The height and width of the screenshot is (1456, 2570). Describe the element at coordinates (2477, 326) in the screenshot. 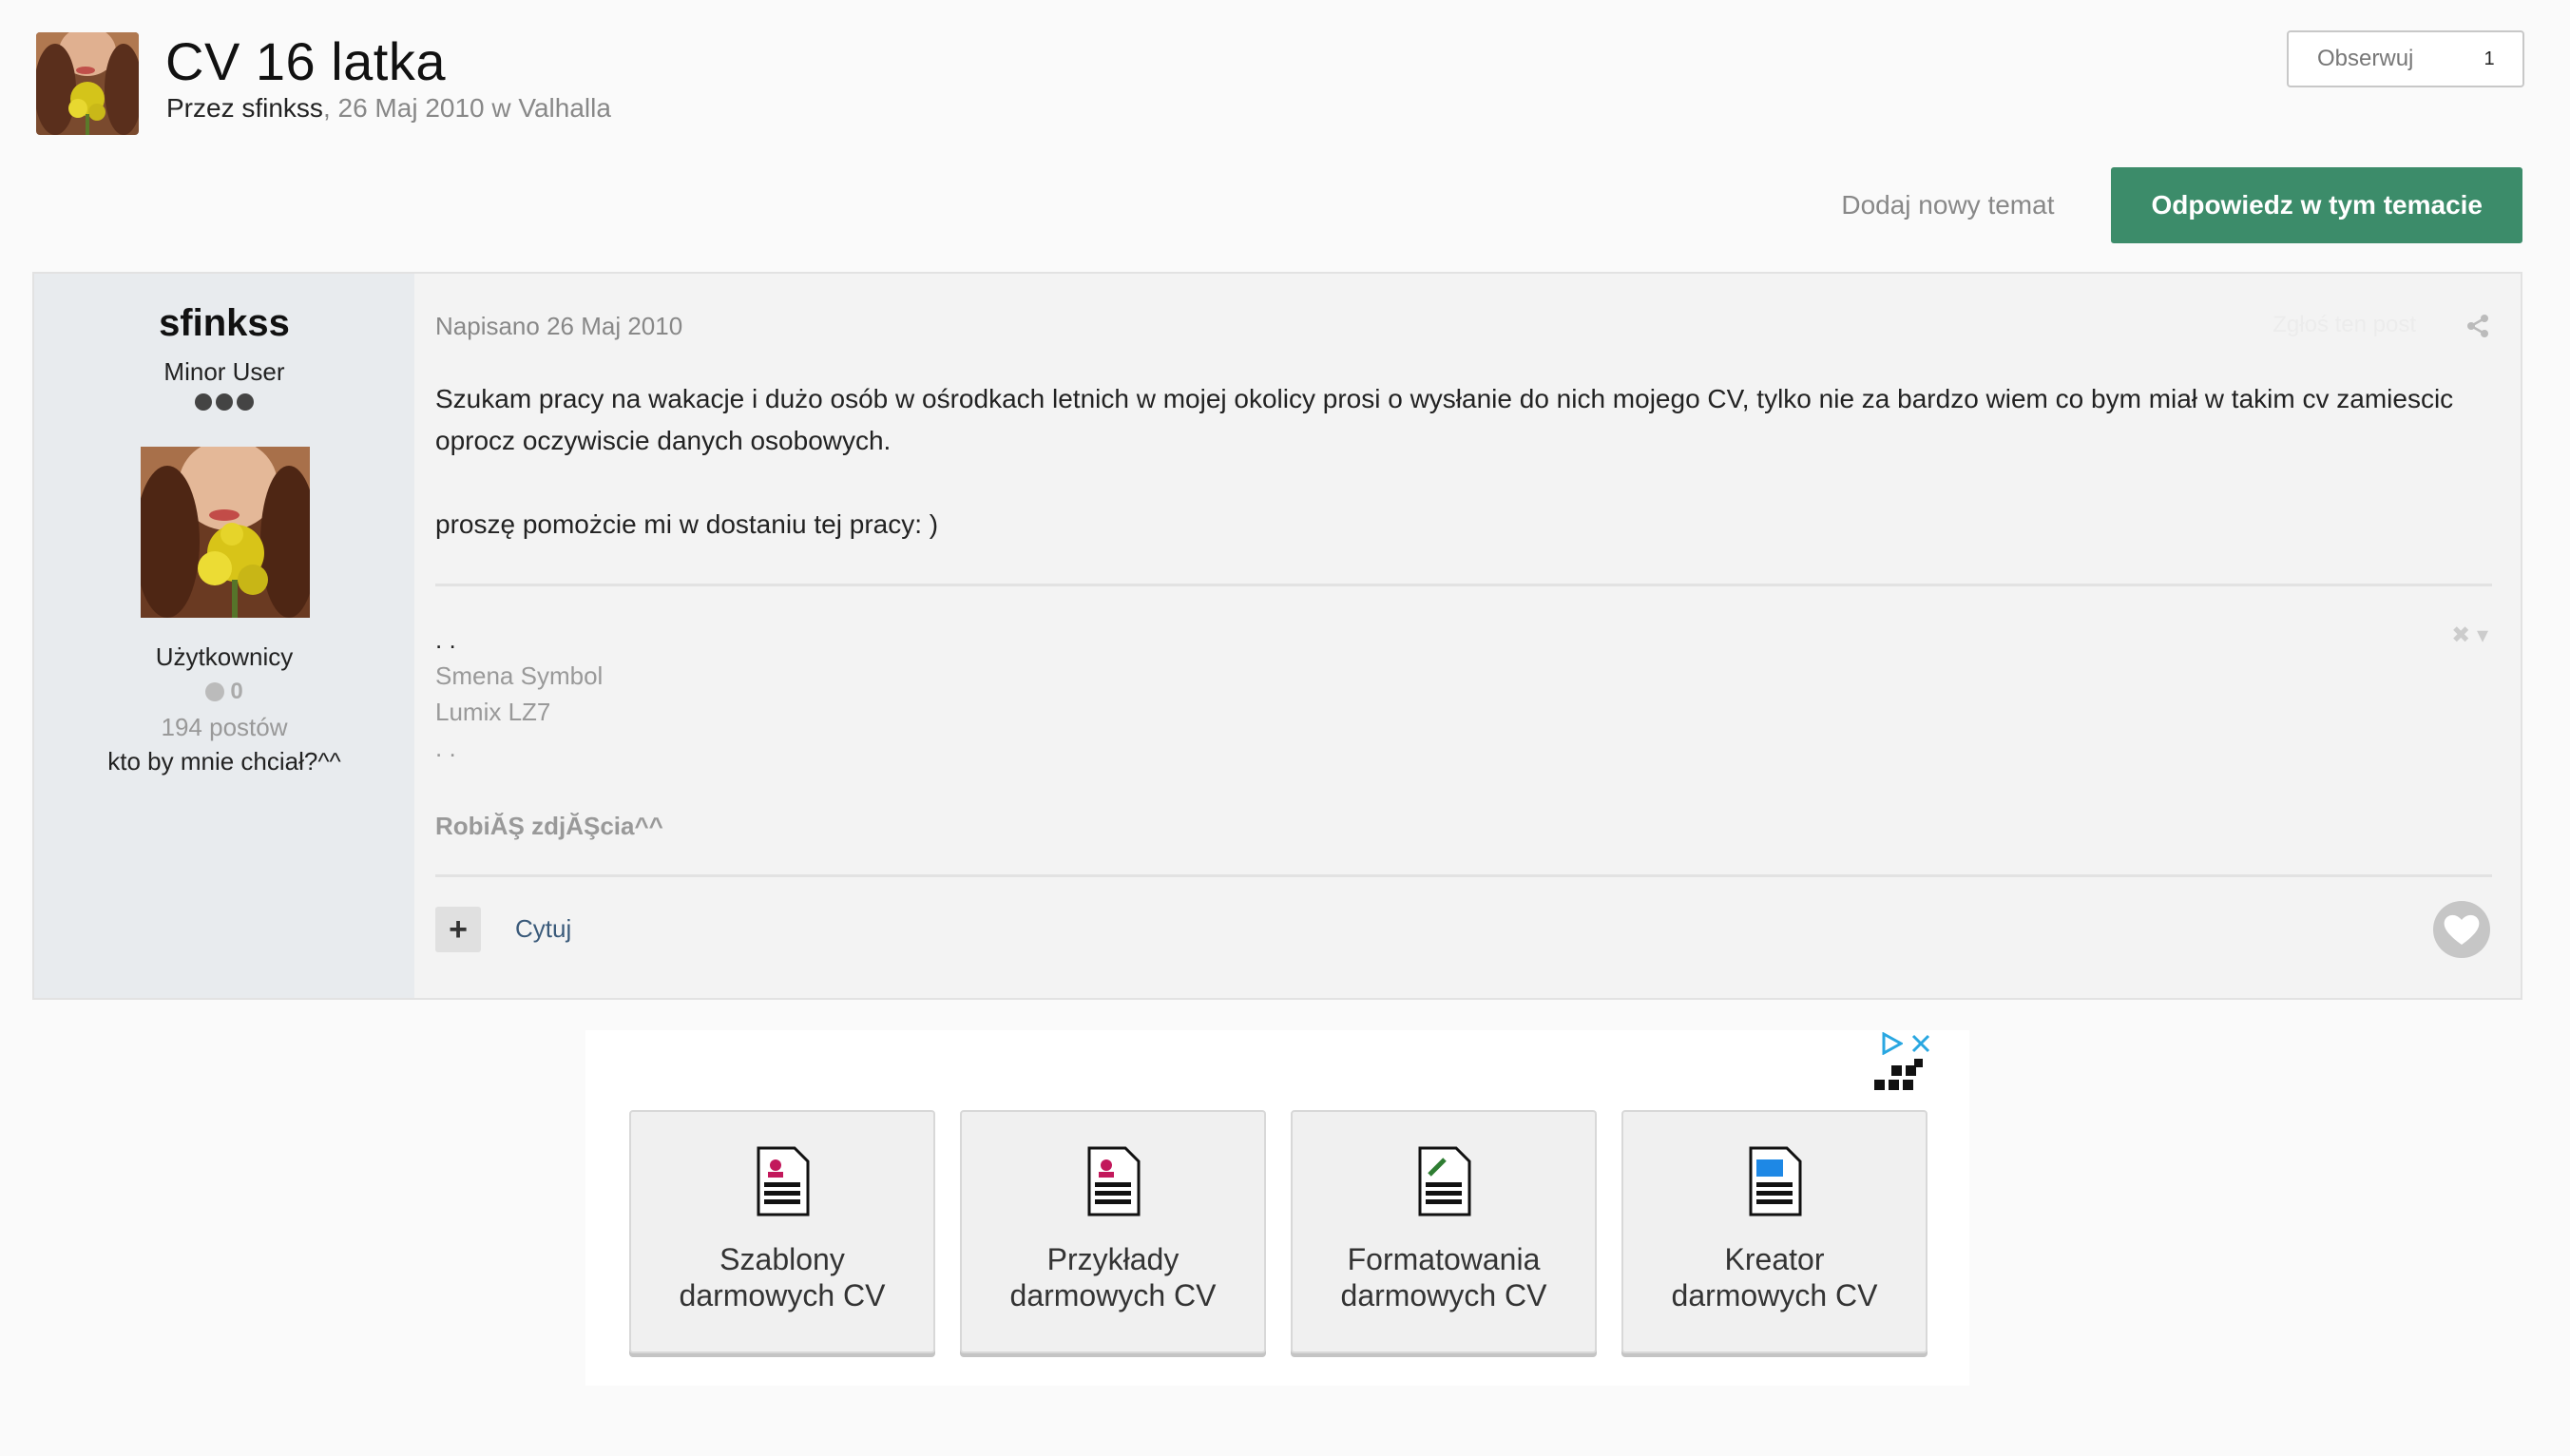

I see `share-icon` at that location.